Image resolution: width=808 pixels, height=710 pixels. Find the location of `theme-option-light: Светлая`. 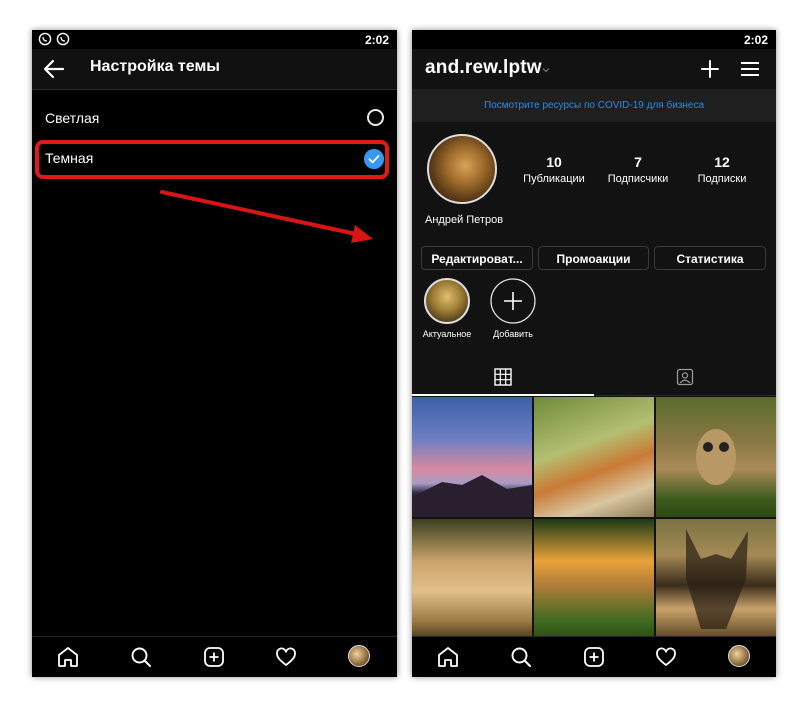

theme-option-light: Светлая is located at coordinates (214, 119).